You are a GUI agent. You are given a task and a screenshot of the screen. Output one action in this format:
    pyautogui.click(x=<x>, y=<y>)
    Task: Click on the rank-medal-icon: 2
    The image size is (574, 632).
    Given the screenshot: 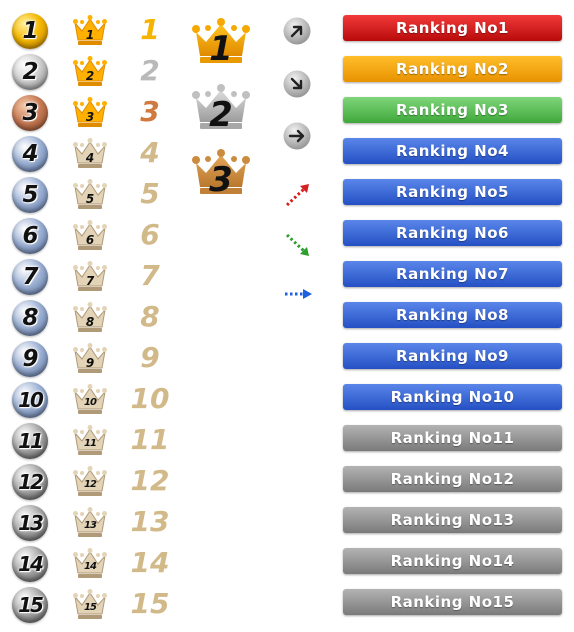 What is the action you would take?
    pyautogui.click(x=30, y=72)
    